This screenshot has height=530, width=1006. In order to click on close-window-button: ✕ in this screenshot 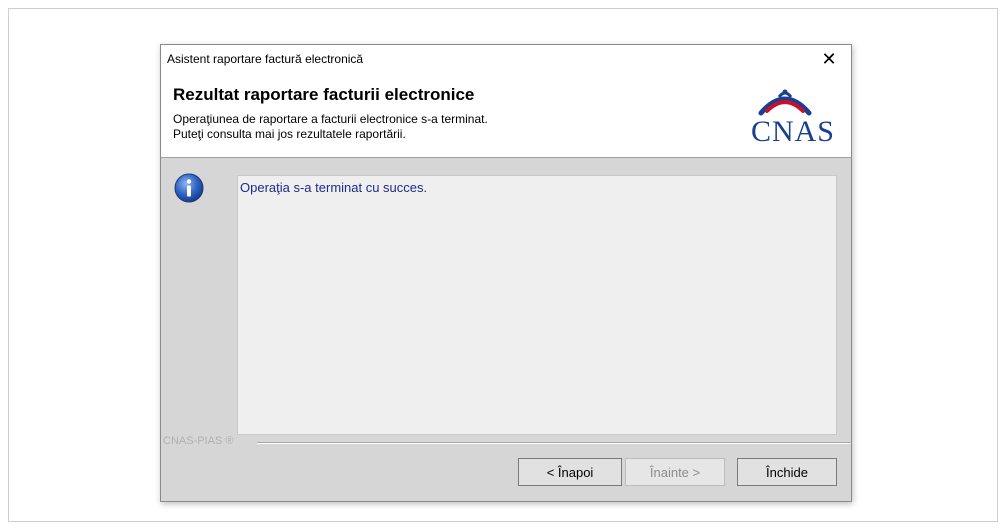, I will do `click(829, 60)`.